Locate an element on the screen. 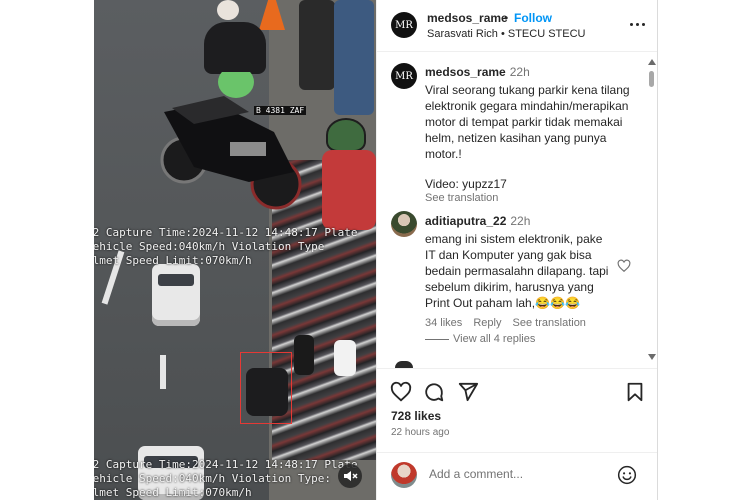 The image size is (750, 500). user-avatar is located at coordinates (404, 475).